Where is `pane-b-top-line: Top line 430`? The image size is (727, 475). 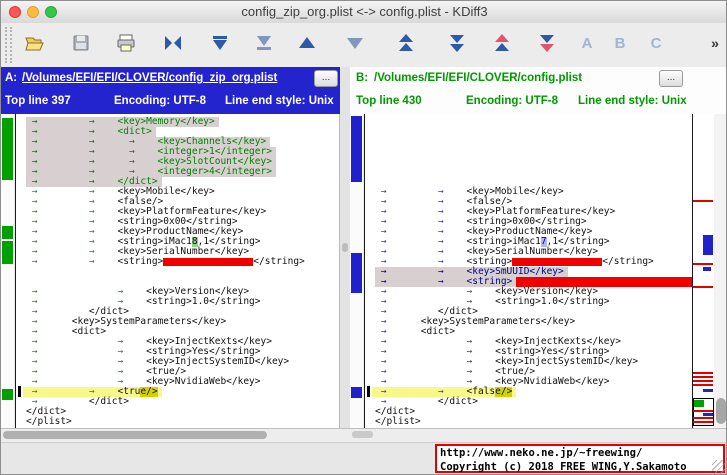
pane-b-top-line: Top line 430 is located at coordinates (389, 101).